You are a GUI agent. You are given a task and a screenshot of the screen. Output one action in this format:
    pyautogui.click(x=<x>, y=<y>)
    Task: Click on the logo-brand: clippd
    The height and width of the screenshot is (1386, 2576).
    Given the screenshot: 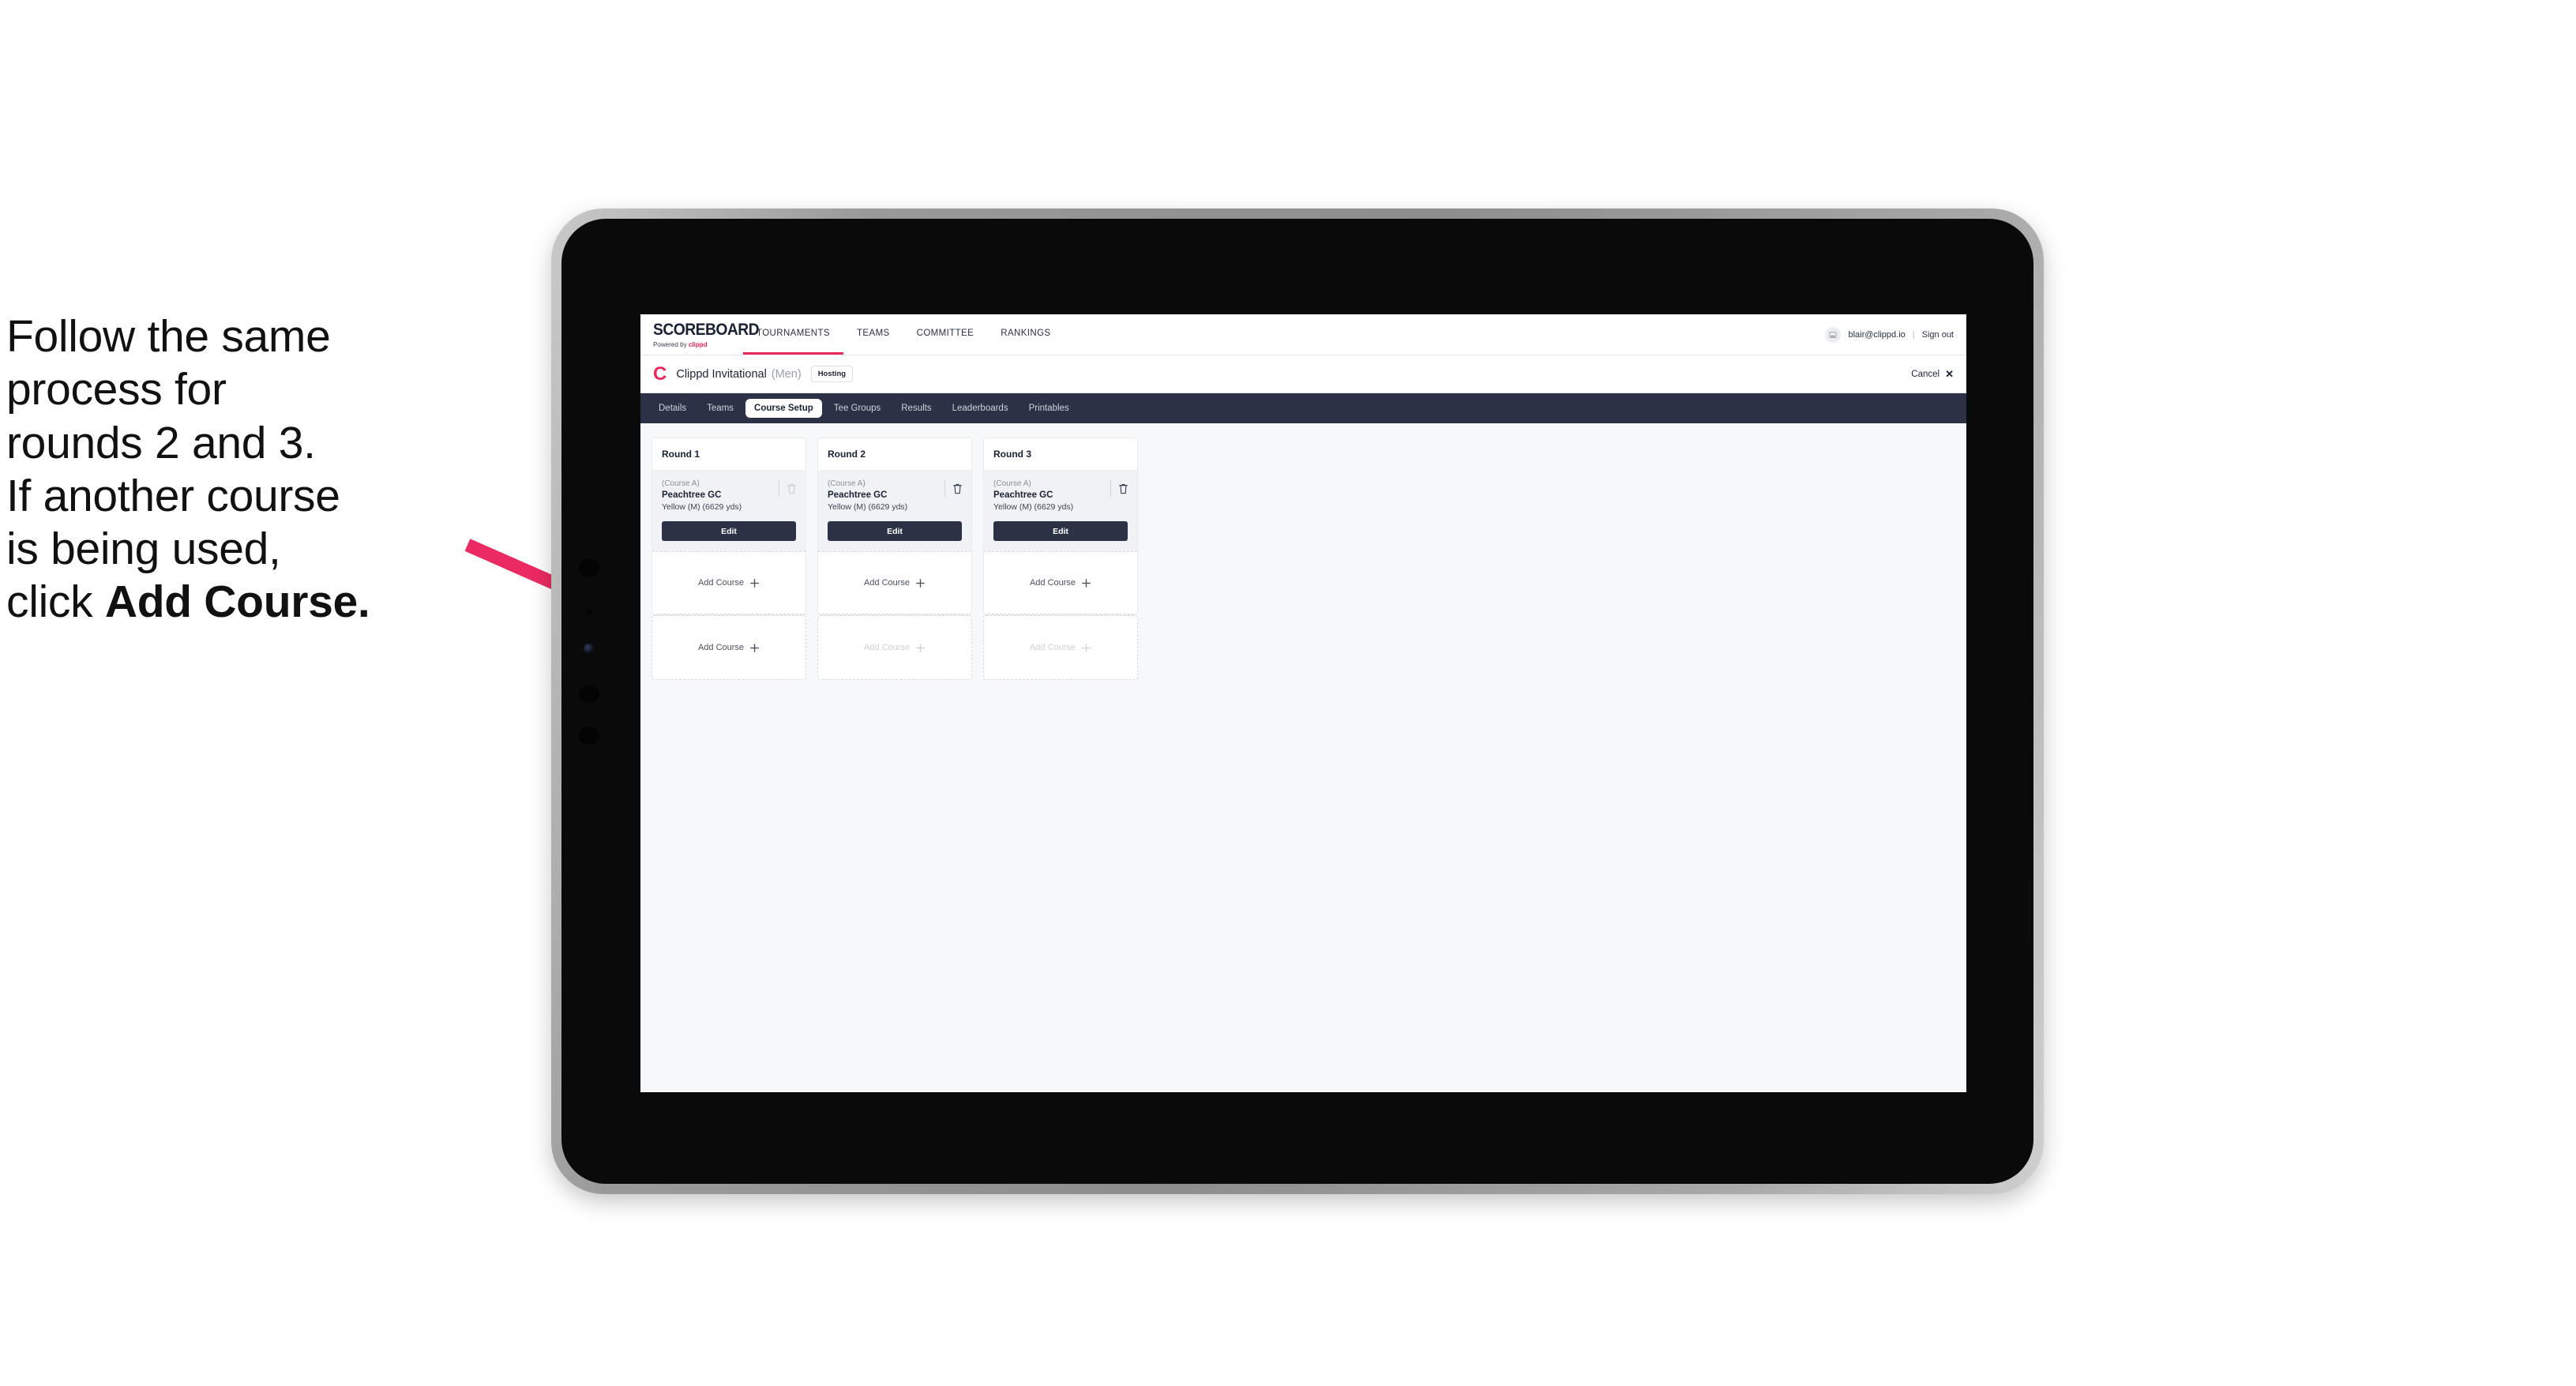 What is the action you would take?
    pyautogui.click(x=698, y=344)
    